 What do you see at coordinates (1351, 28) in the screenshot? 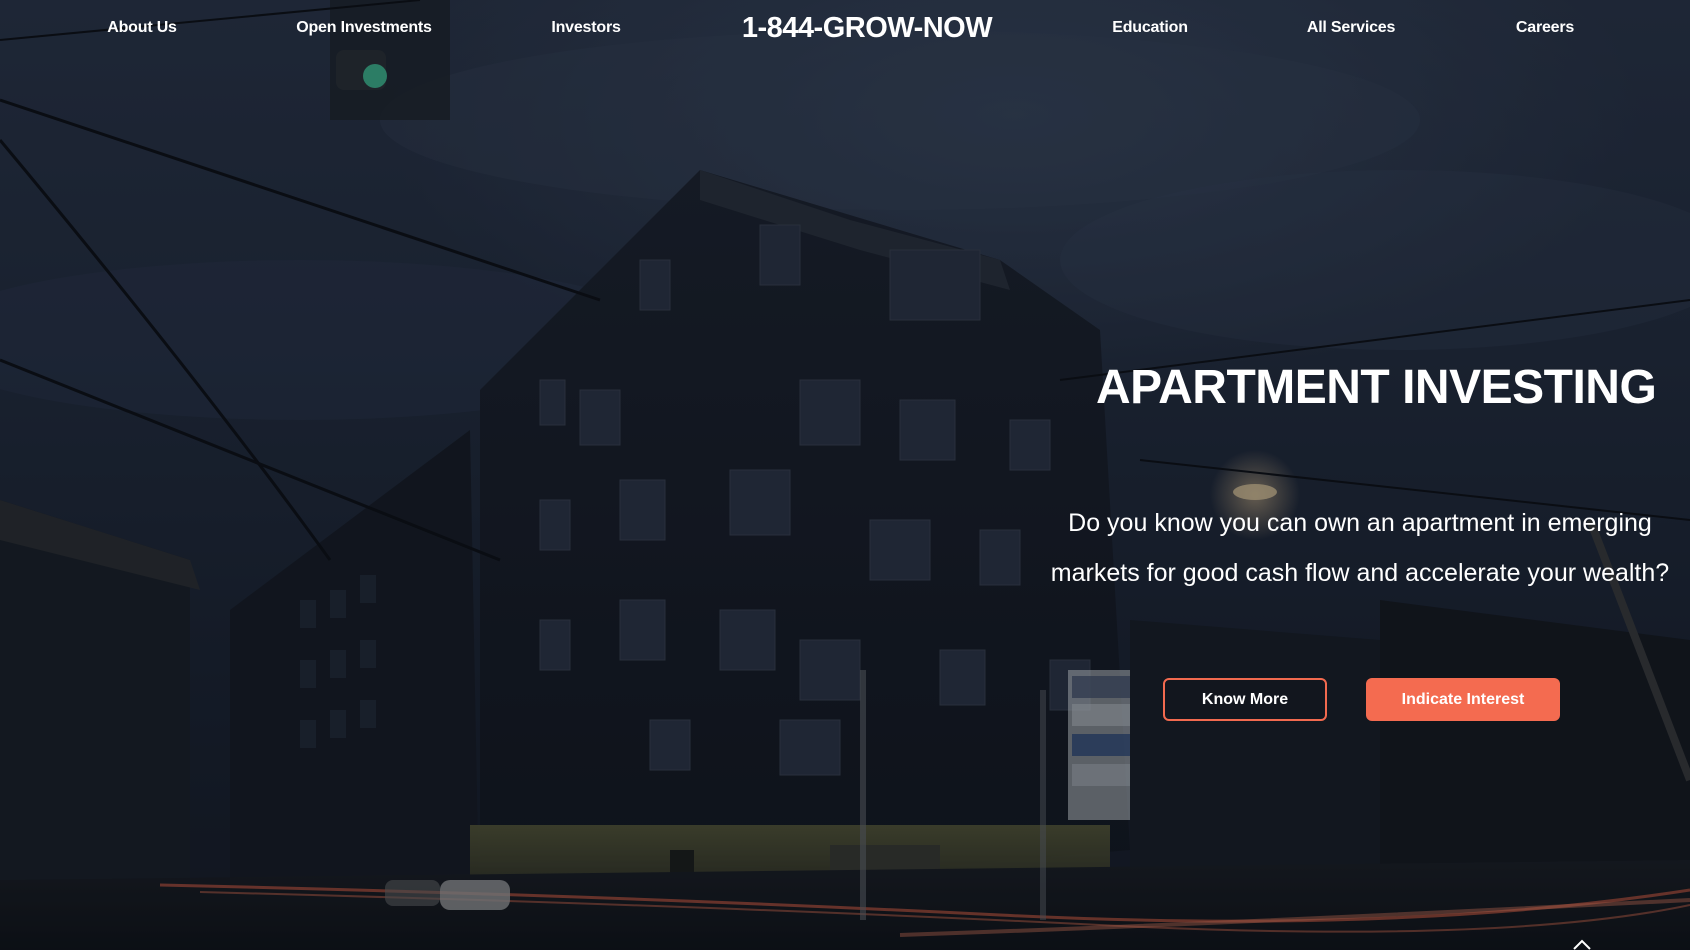
I see `nav-all-services: All Services` at bounding box center [1351, 28].